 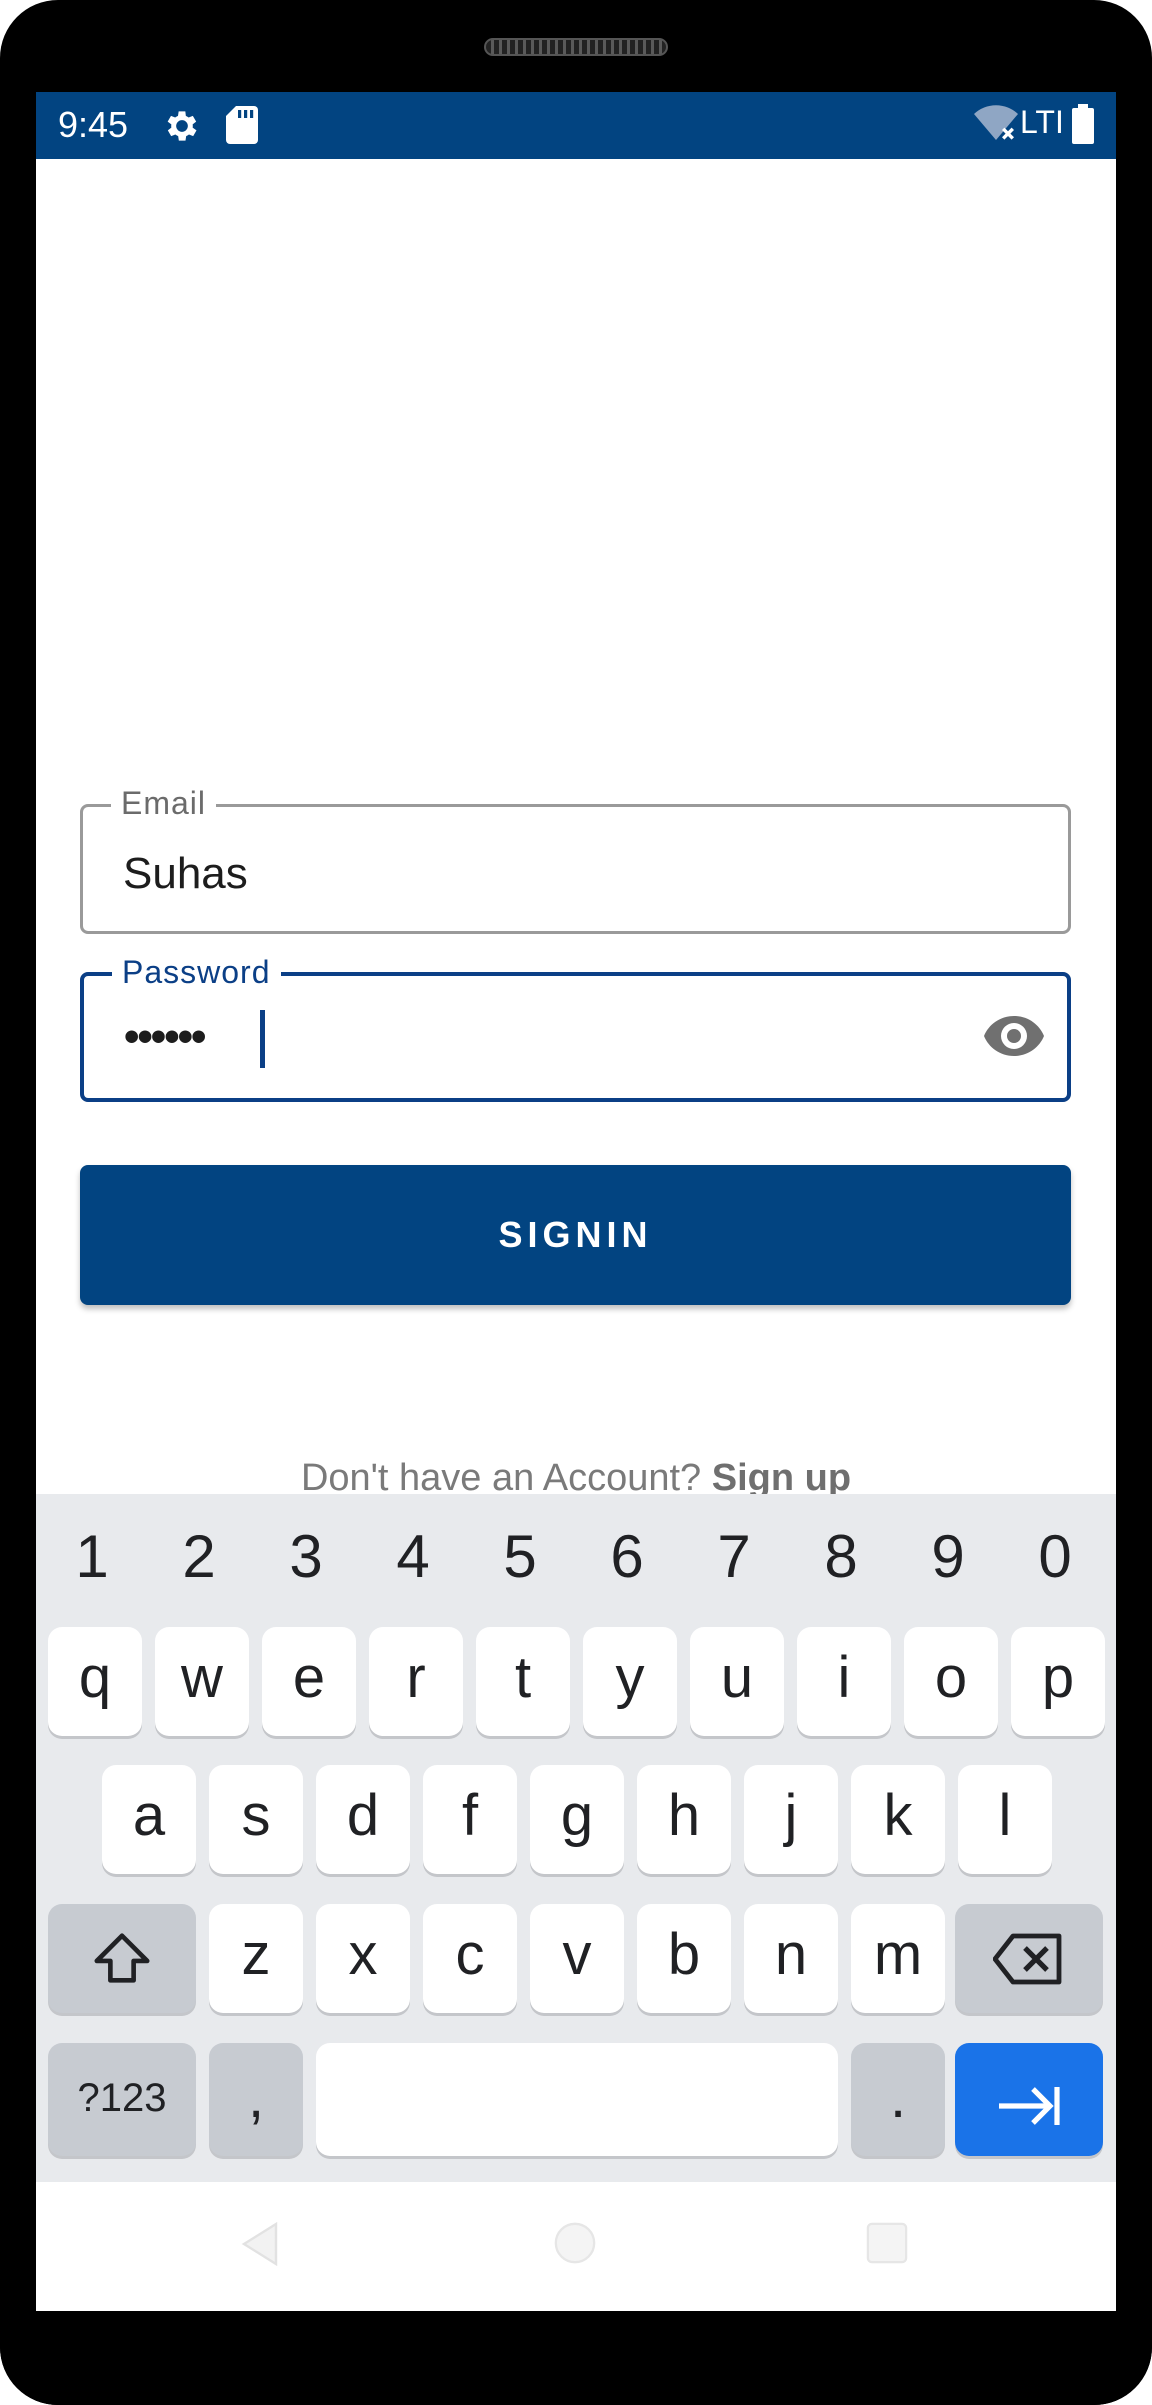 What do you see at coordinates (1083, 126) in the screenshot?
I see `battery-icon` at bounding box center [1083, 126].